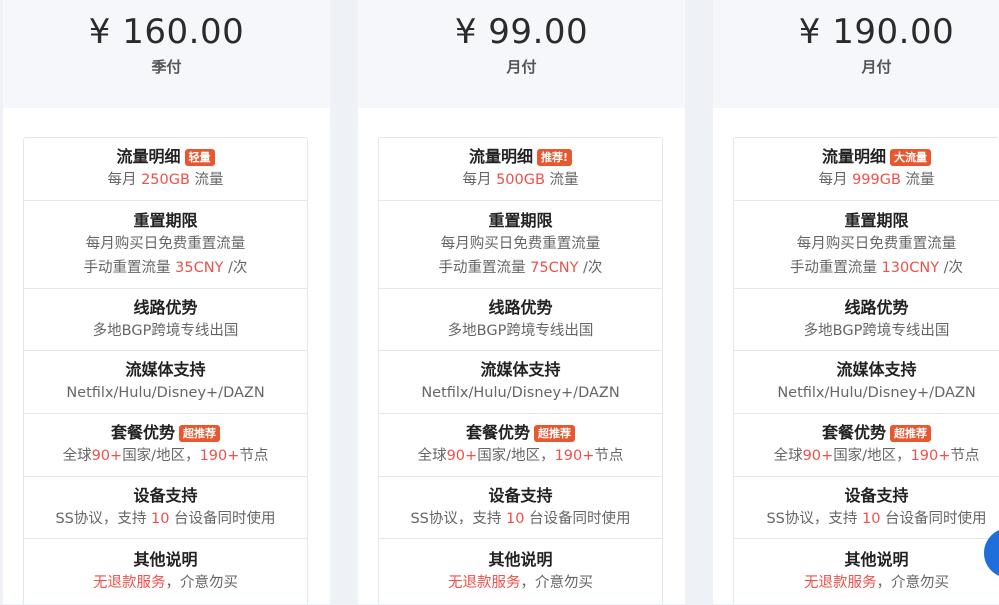  I want to click on plan-header: ¥ 190.00 月付, so click(856, 54).